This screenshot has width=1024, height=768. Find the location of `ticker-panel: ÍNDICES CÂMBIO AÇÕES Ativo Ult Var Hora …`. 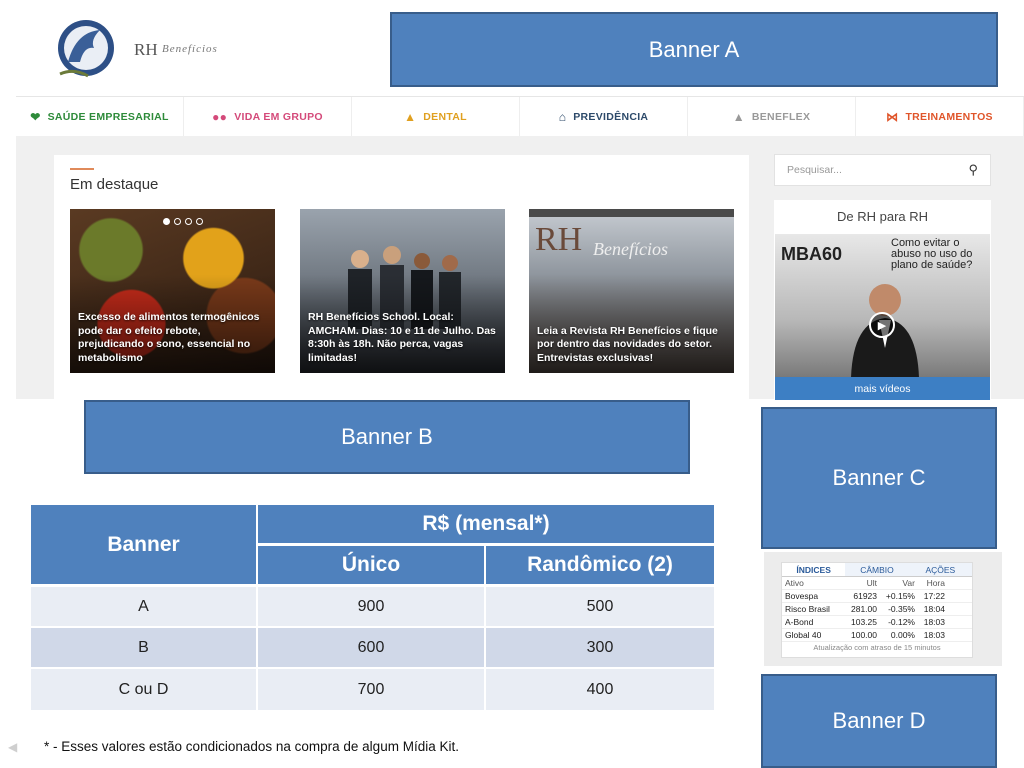

ticker-panel: ÍNDICES CÂMBIO AÇÕES Ativo Ult Var Hora … is located at coordinates (877, 610).